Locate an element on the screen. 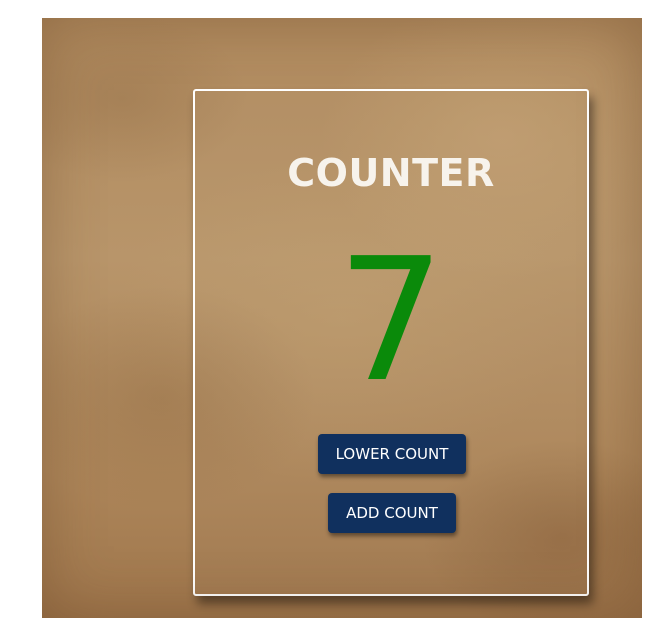  counter-title: COUNTER is located at coordinates (391, 173).